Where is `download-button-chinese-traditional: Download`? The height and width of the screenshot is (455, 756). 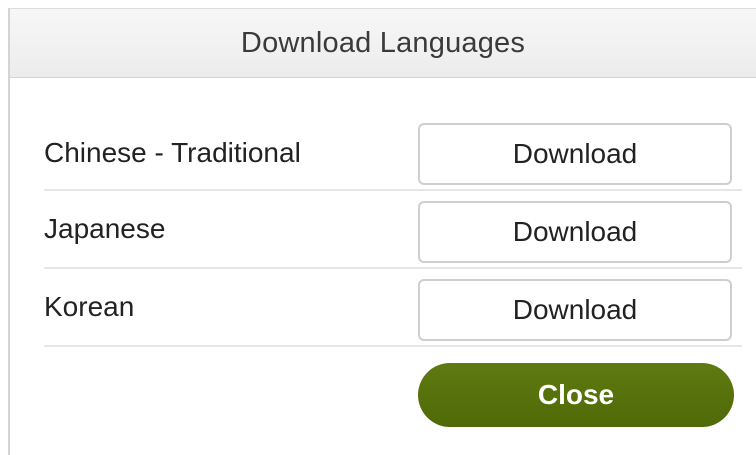 download-button-chinese-traditional: Download is located at coordinates (575, 154).